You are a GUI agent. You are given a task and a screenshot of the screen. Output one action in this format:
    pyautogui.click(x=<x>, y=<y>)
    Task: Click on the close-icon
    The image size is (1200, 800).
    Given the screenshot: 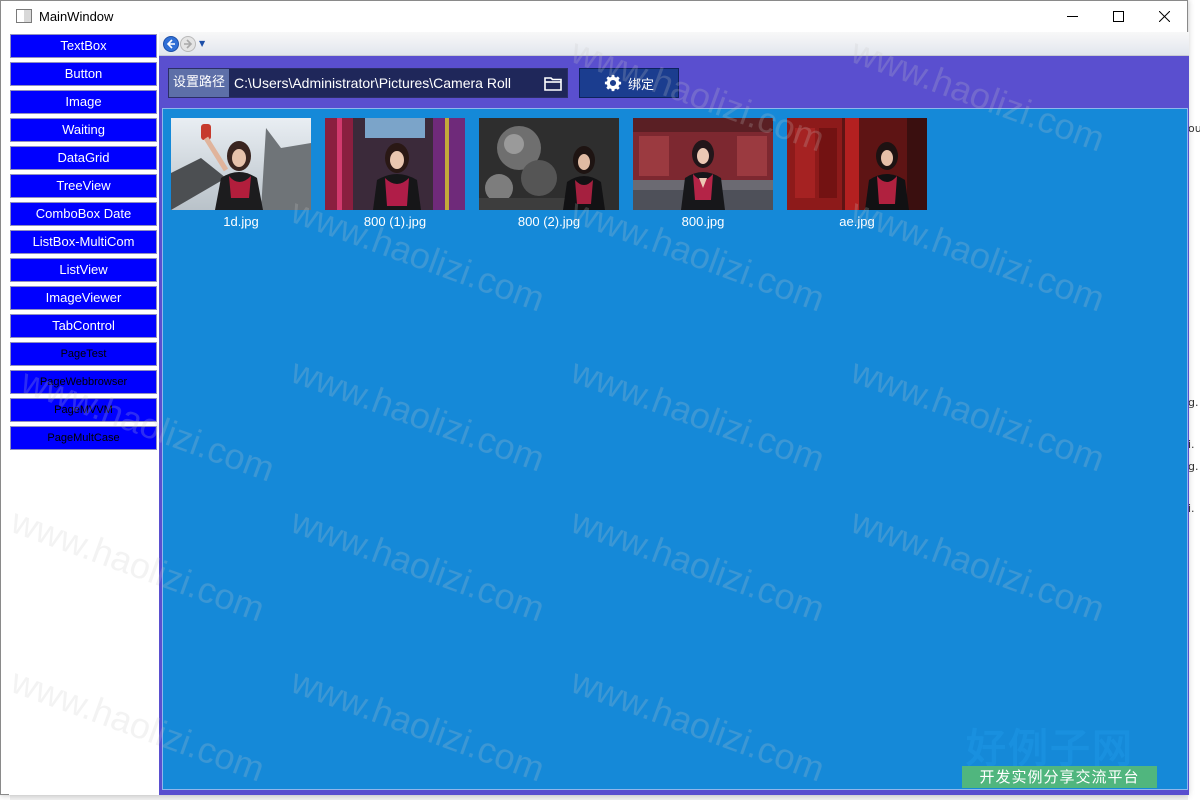 What is the action you would take?
    pyautogui.click(x=1164, y=16)
    